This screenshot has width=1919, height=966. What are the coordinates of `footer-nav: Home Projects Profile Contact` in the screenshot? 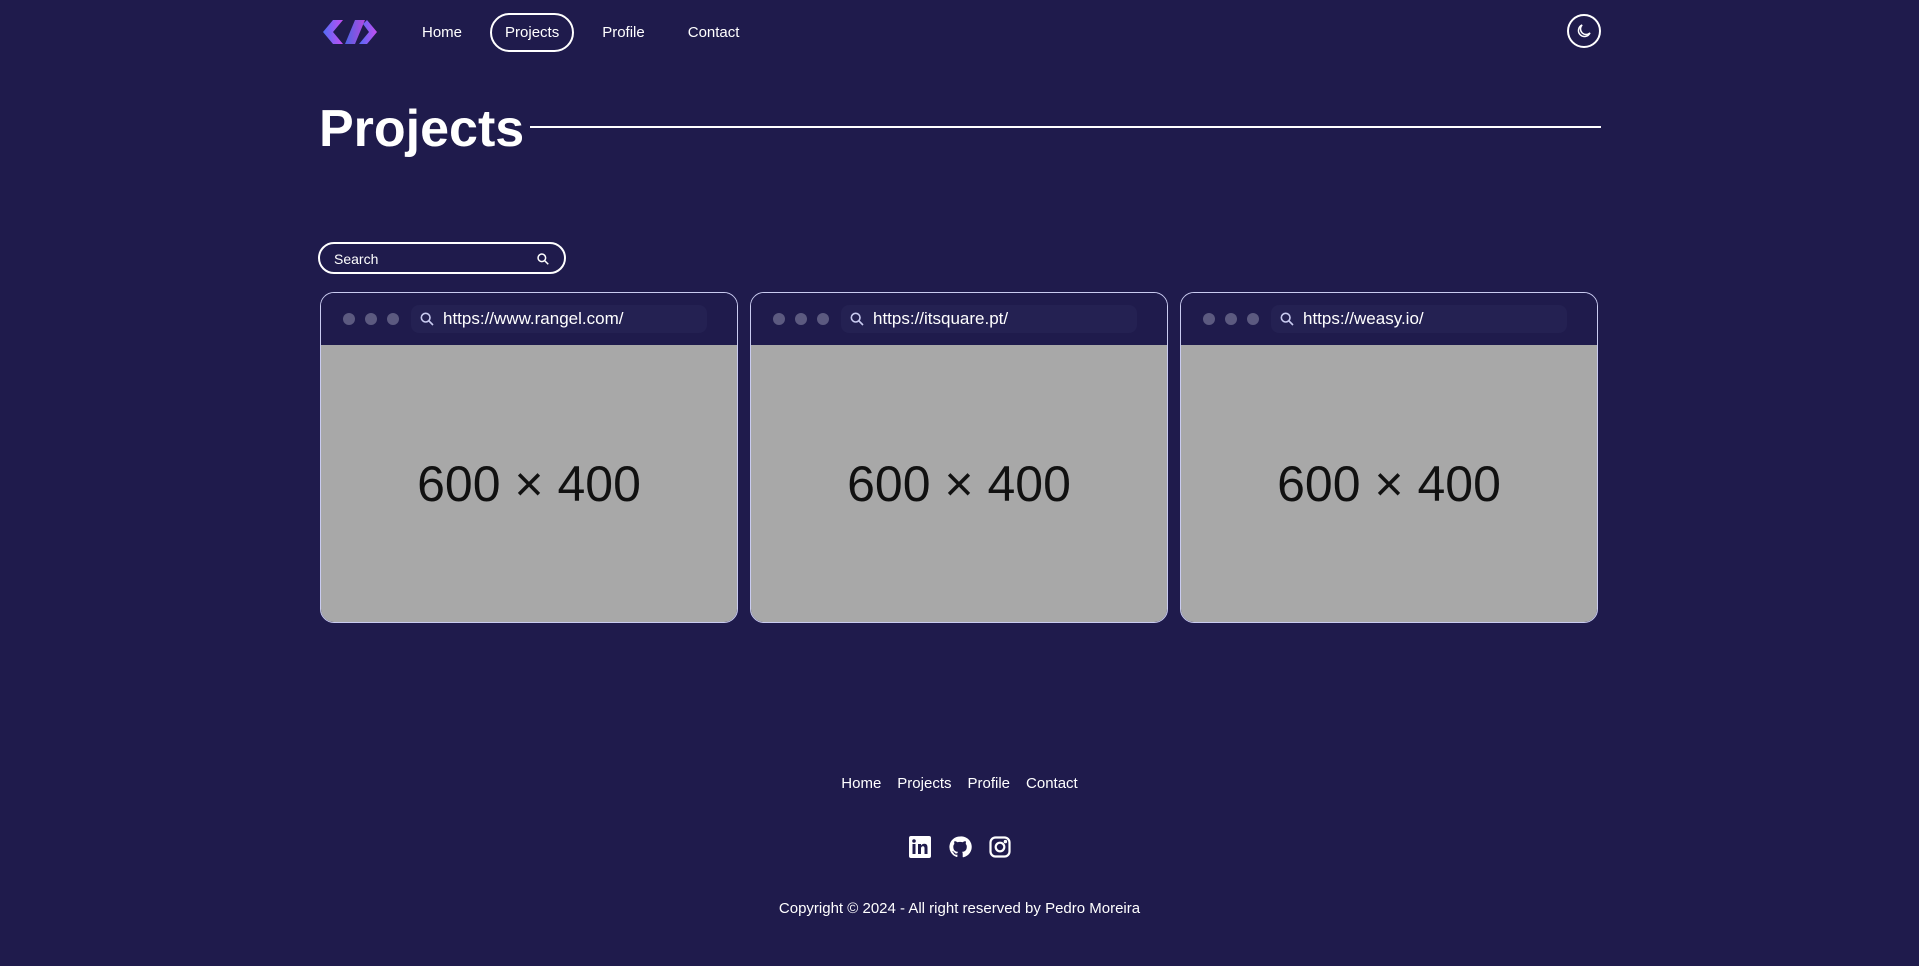 It's located at (959, 786).